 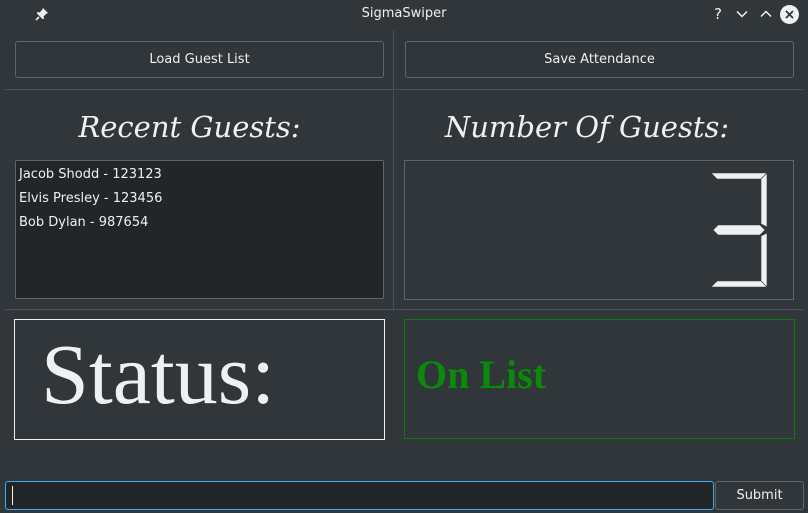 What do you see at coordinates (764, 200) in the screenshot?
I see `lcd-segment-b` at bounding box center [764, 200].